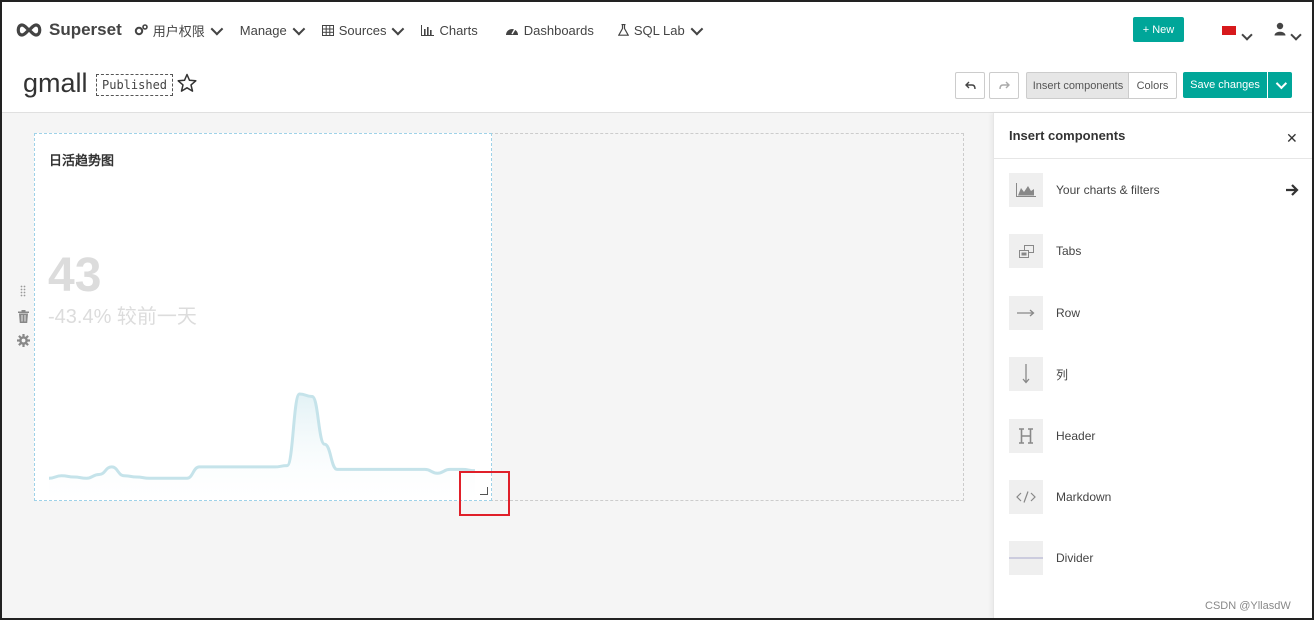 Image resolution: width=1314 pixels, height=620 pixels. What do you see at coordinates (558, 30) in the screenshot?
I see `nav-item-label: Dashboards` at bounding box center [558, 30].